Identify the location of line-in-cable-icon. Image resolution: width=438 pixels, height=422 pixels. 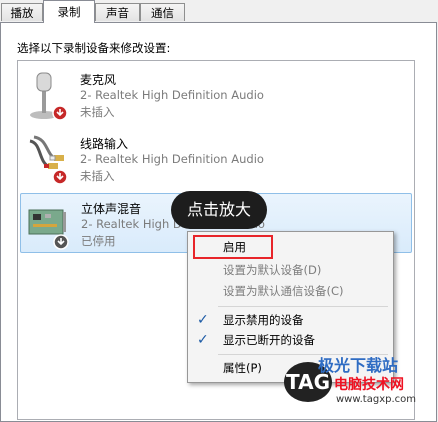
(49, 160).